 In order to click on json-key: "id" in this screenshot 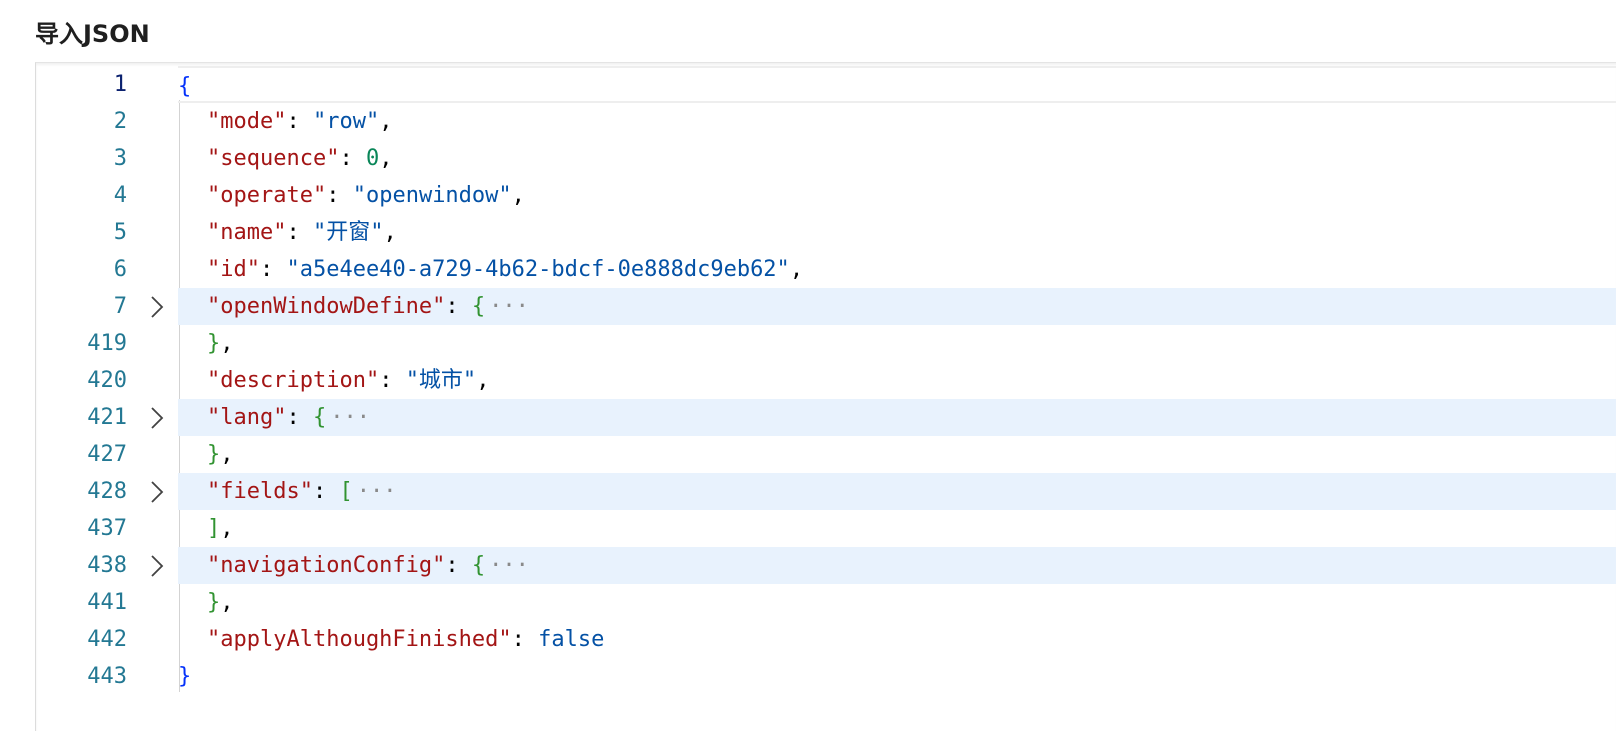, I will do `click(233, 269)`.